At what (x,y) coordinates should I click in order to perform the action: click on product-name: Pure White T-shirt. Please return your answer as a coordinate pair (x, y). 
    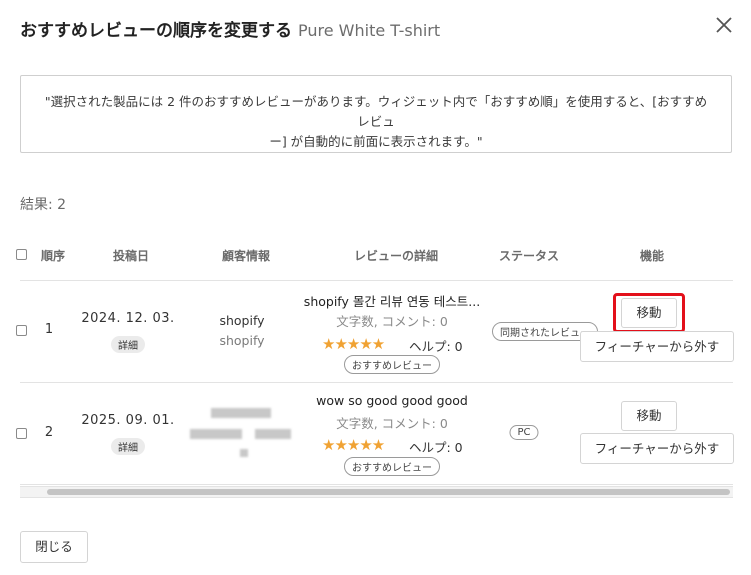
    Looking at the image, I should click on (369, 30).